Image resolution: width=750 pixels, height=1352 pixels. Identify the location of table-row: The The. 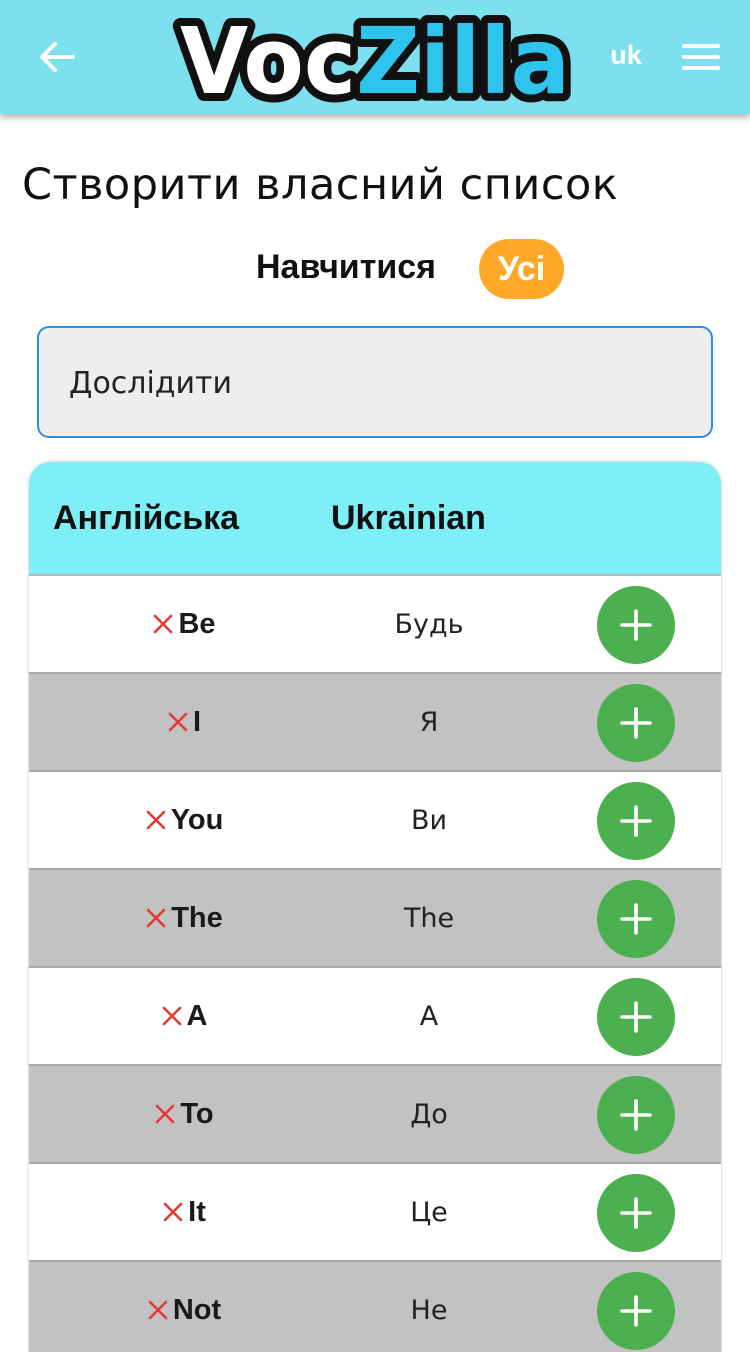
(375, 919).